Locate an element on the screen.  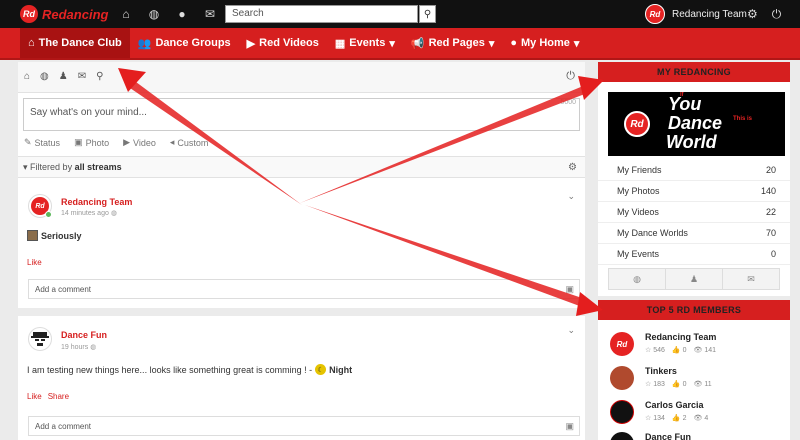
nav-events: ▦ Events ▾ is located at coordinates (365, 43).